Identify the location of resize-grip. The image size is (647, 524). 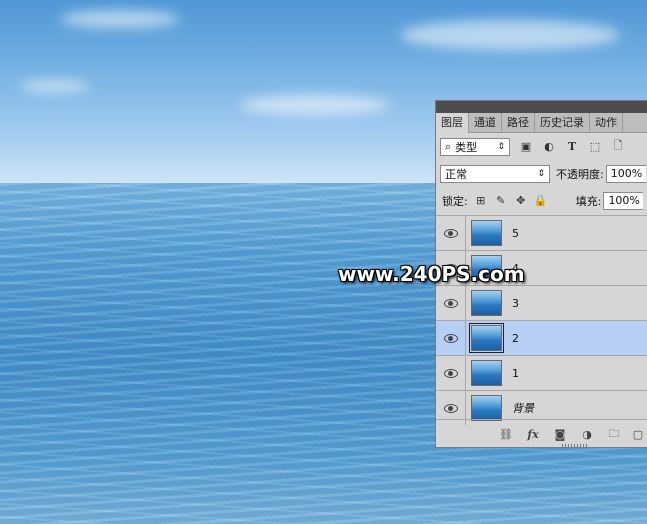
(575, 445).